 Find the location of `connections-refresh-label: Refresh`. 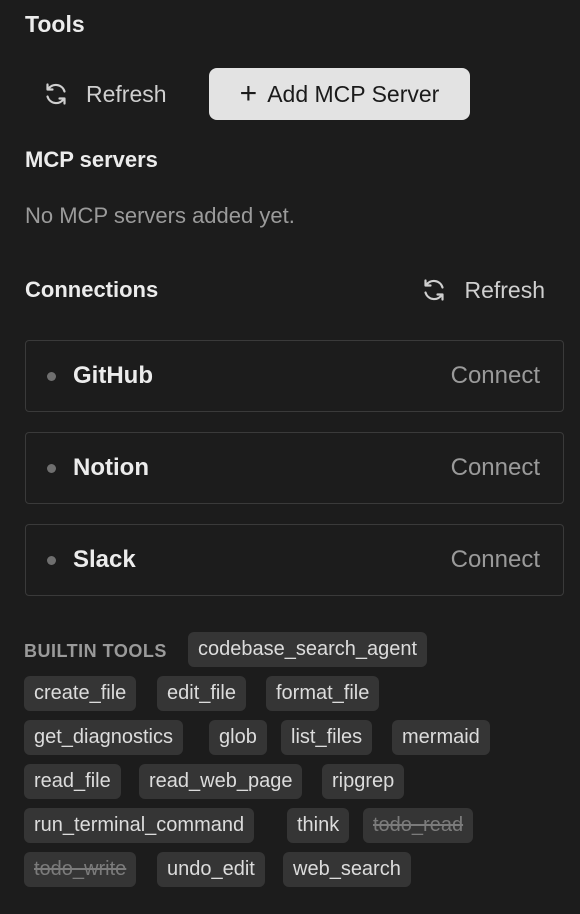

connections-refresh-label: Refresh is located at coordinates (504, 289).